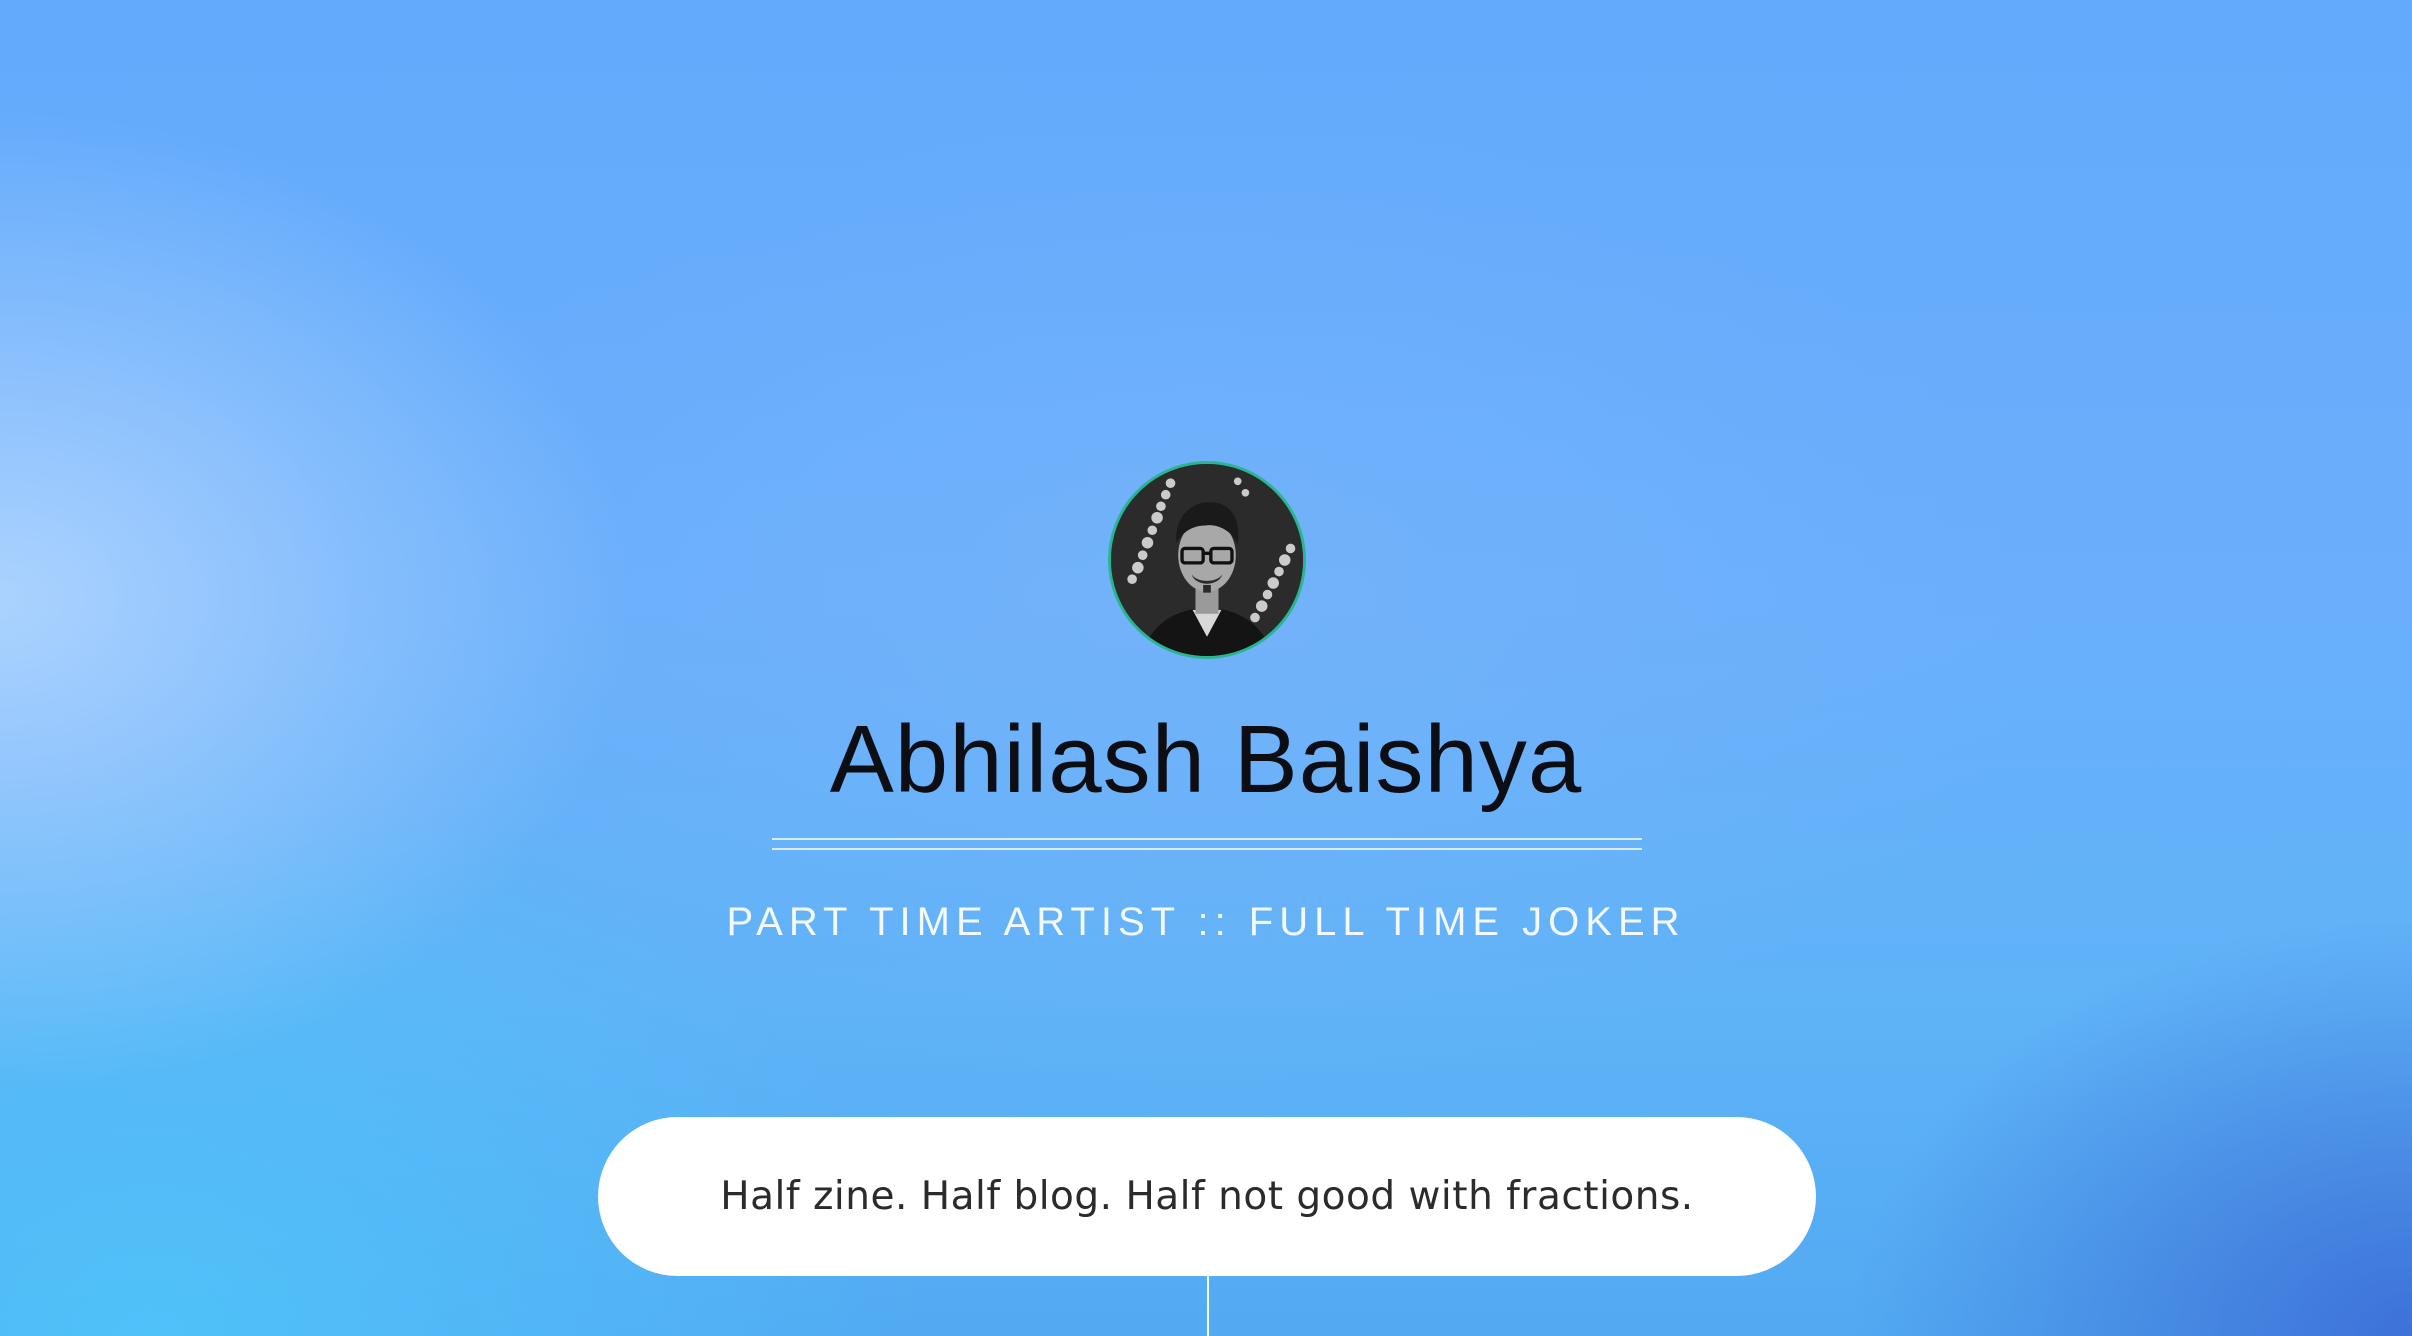 The height and width of the screenshot is (1336, 2412). Describe the element at coordinates (1206, 922) in the screenshot. I see `tagline: PART TIME ARTIST :: FULL TIME JOKER` at that location.